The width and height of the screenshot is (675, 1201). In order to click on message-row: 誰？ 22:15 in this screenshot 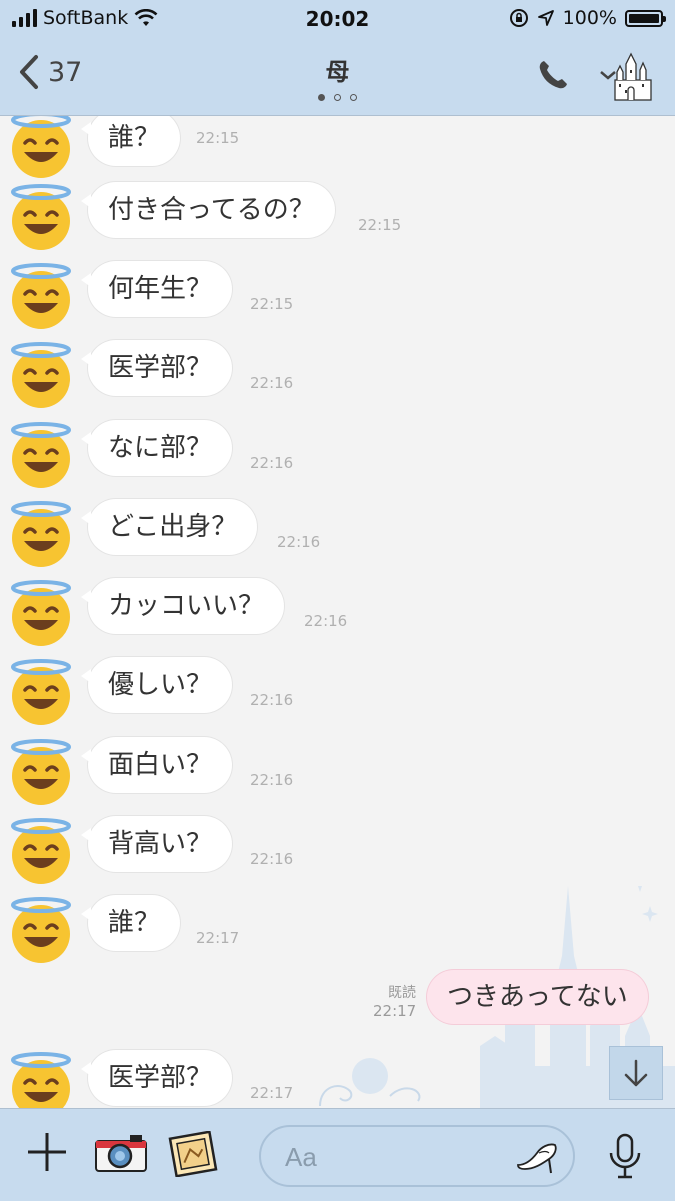, I will do `click(337, 147)`.